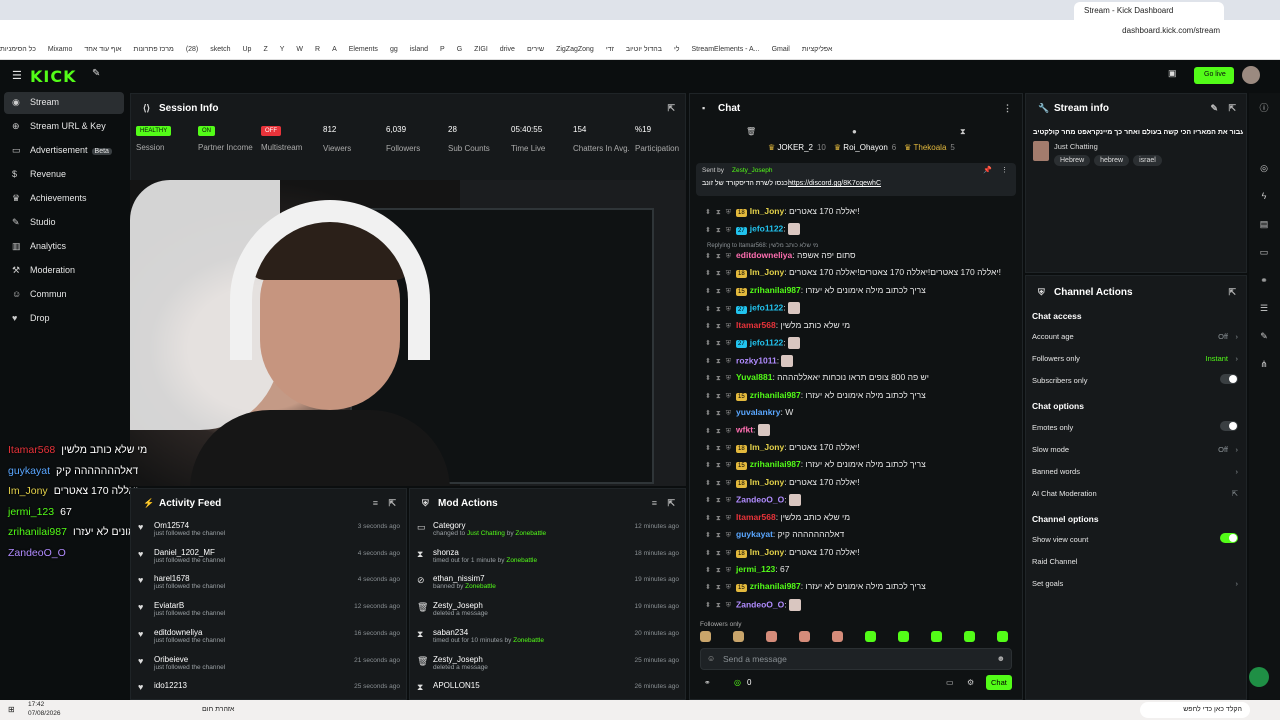 Image resolution: width=1280 pixels, height=720 pixels. What do you see at coordinates (363, 47) in the screenshot?
I see `bookmark-item: Elements` at bounding box center [363, 47].